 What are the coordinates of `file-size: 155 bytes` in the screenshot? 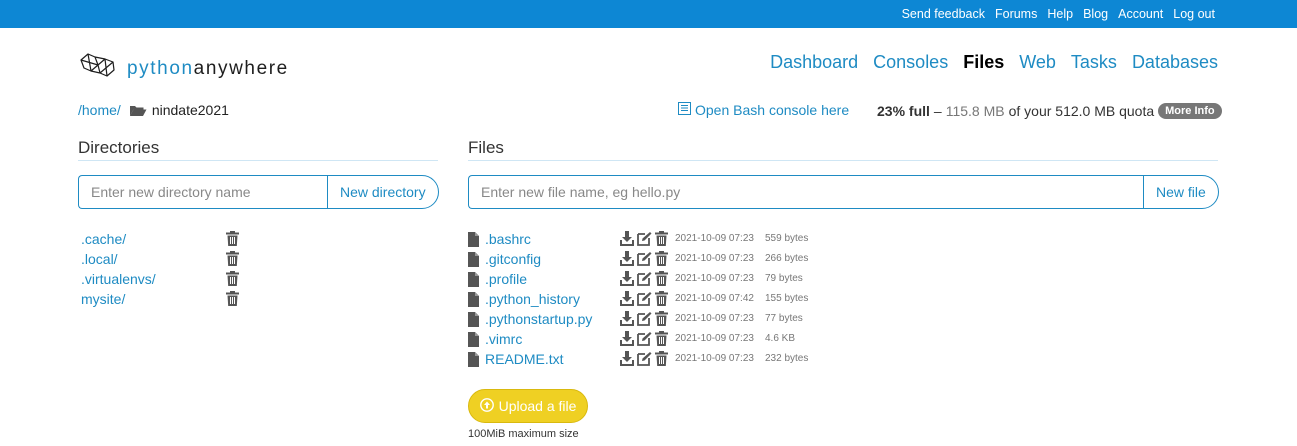 It's located at (787, 298).